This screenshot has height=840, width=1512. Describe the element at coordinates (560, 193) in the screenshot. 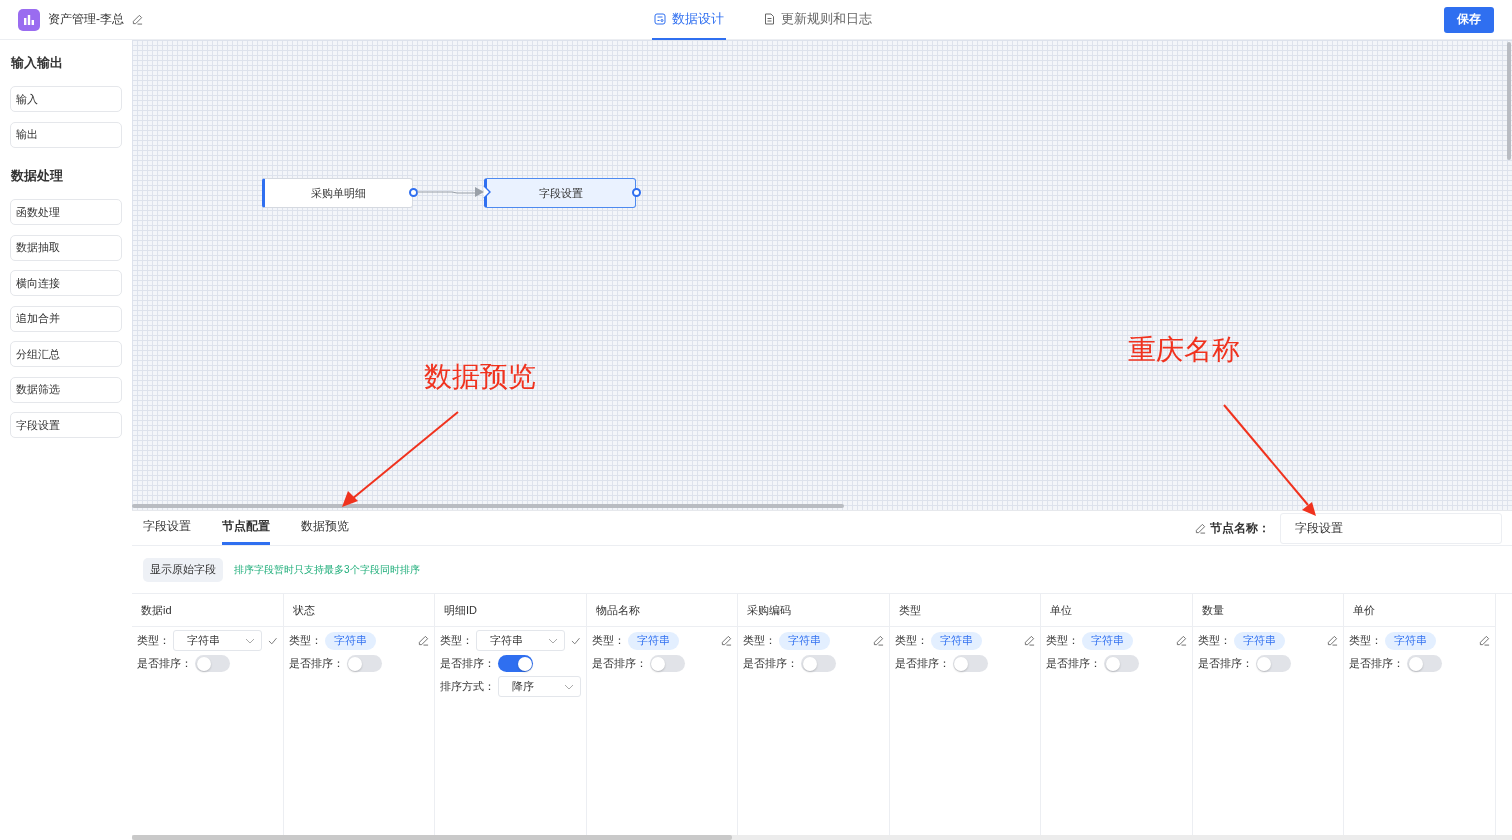

I see `flow-node: 字段设置` at that location.